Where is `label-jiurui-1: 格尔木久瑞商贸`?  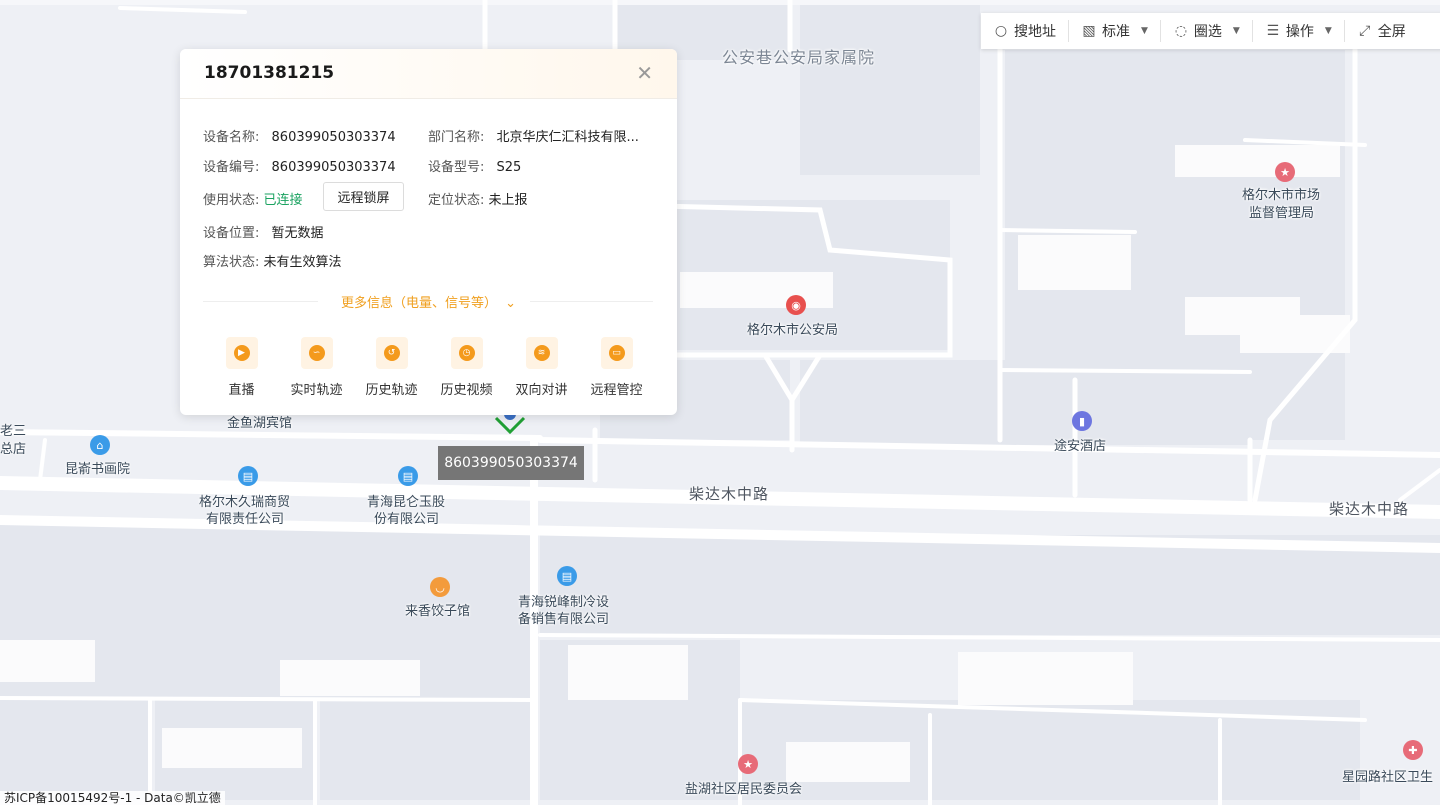 label-jiurui-1: 格尔木久瑞商贸 is located at coordinates (245, 502).